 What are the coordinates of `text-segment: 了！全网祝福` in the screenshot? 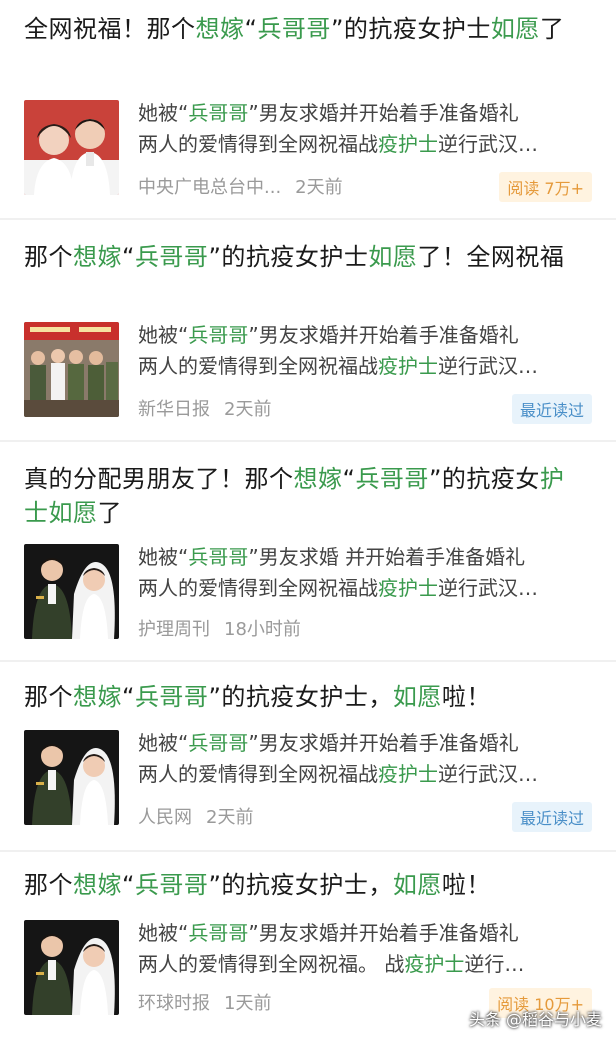 It's located at (491, 257).